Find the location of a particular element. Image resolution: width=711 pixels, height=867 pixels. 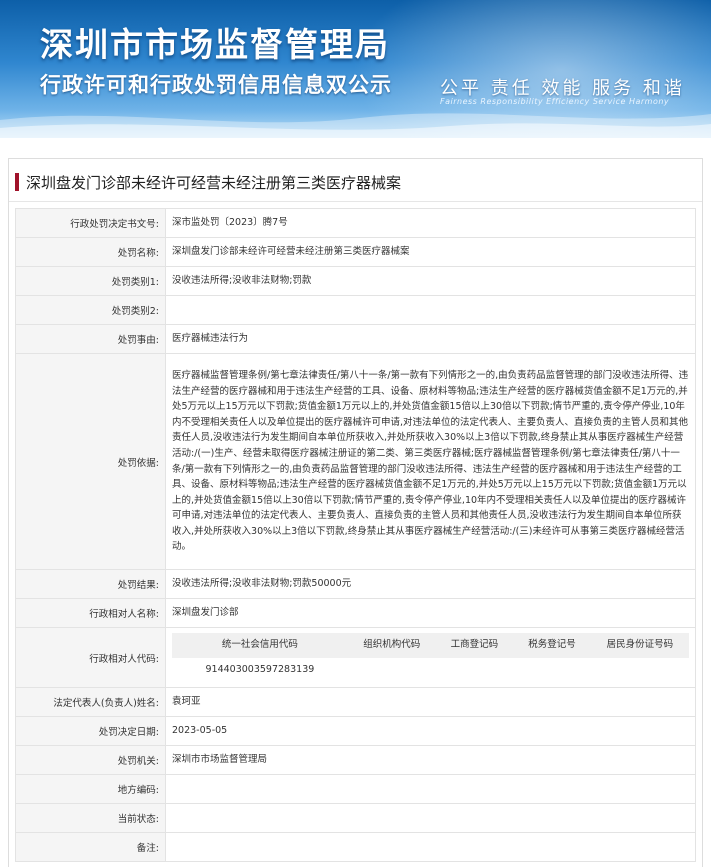

party-code-value-row: 914403003597283139 is located at coordinates (430, 670).